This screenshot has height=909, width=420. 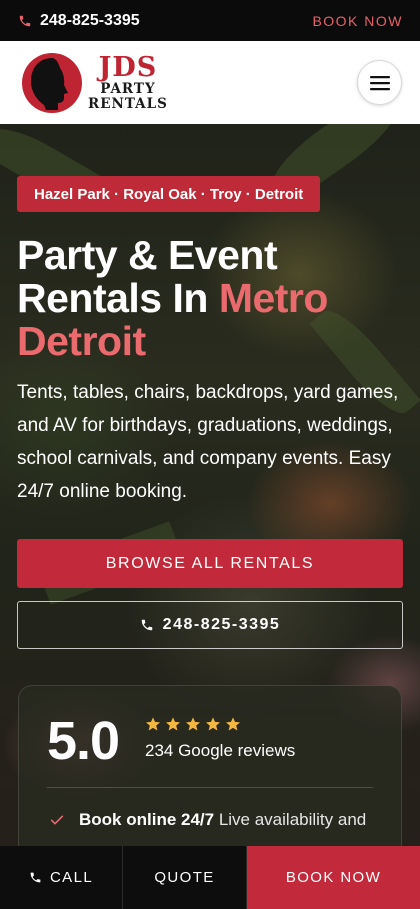 I want to click on top-phone-number: 248-825-3395, so click(x=90, y=20).